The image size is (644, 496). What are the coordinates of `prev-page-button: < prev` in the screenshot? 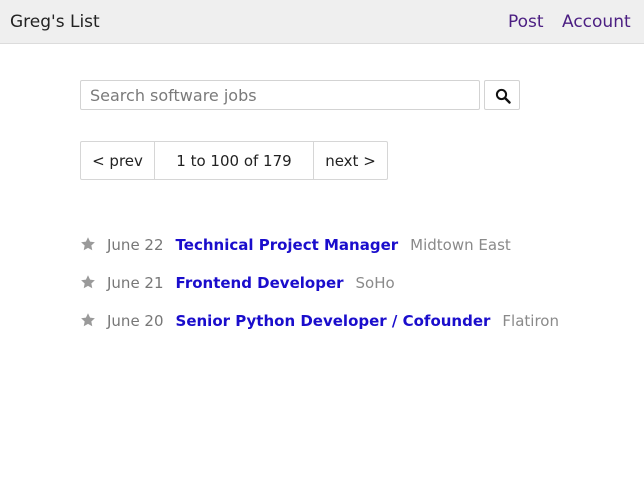 It's located at (118, 160).